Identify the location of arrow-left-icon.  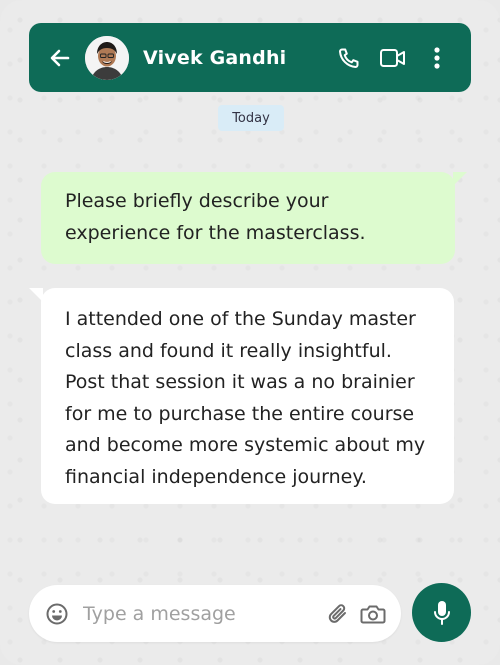
(60, 57).